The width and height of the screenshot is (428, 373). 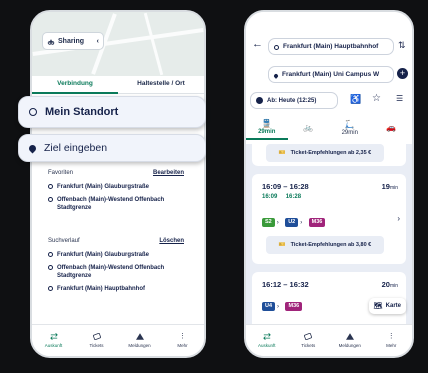 I want to click on search-tabs: Verbindung Haltestelle / Ort, so click(x=118, y=85).